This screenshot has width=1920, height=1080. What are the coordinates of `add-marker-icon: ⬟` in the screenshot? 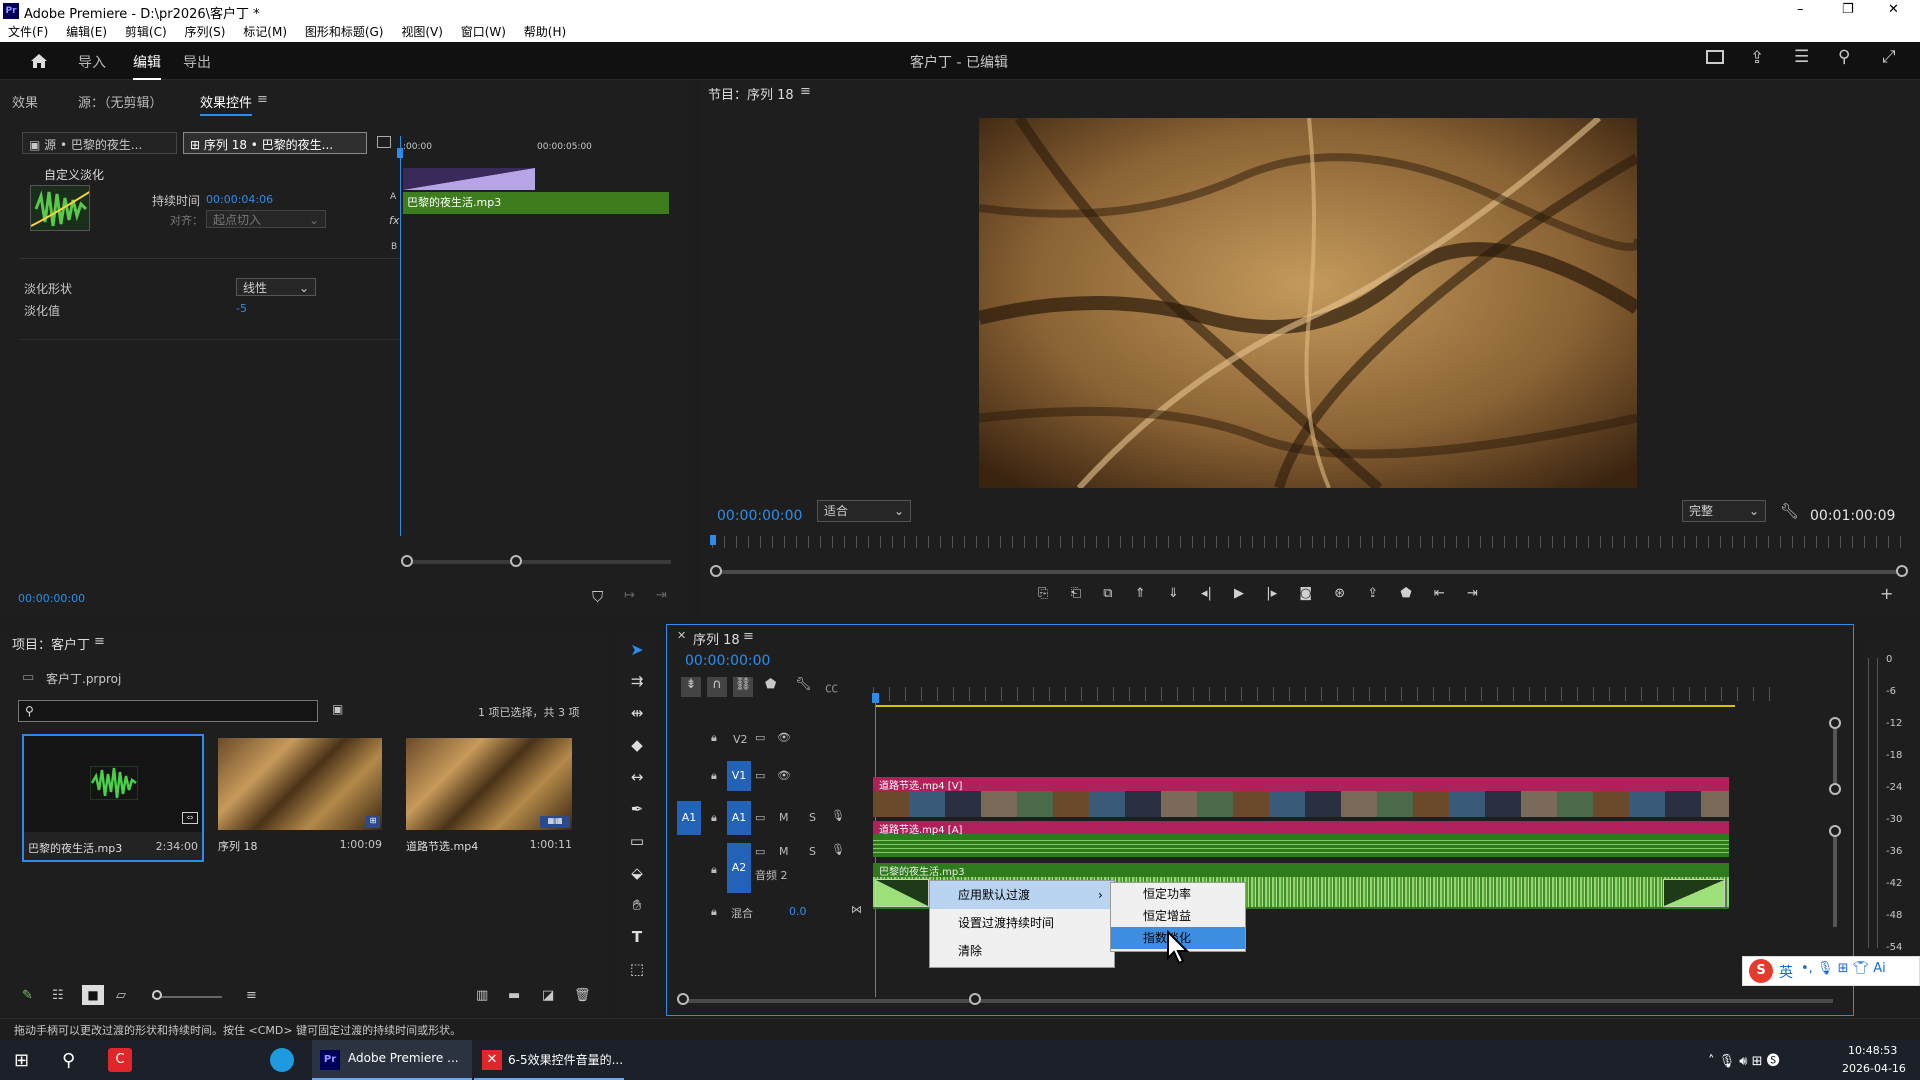 It's located at (770, 684).